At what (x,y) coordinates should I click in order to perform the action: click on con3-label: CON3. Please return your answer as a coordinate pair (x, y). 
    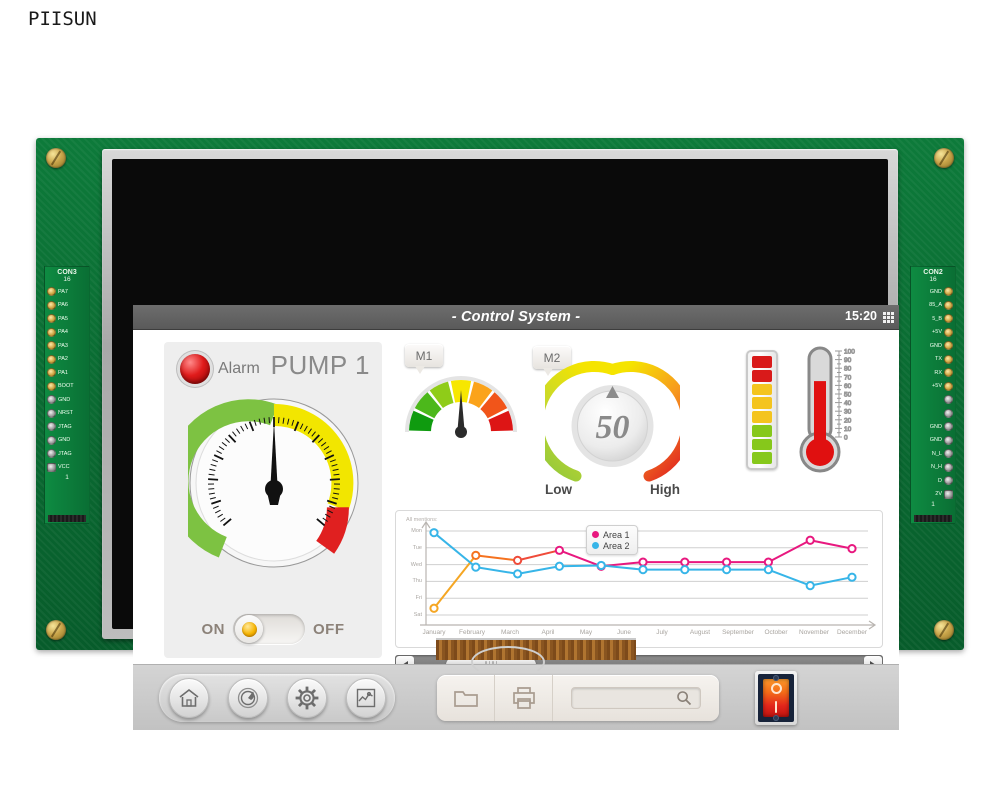
    Looking at the image, I should click on (67, 272).